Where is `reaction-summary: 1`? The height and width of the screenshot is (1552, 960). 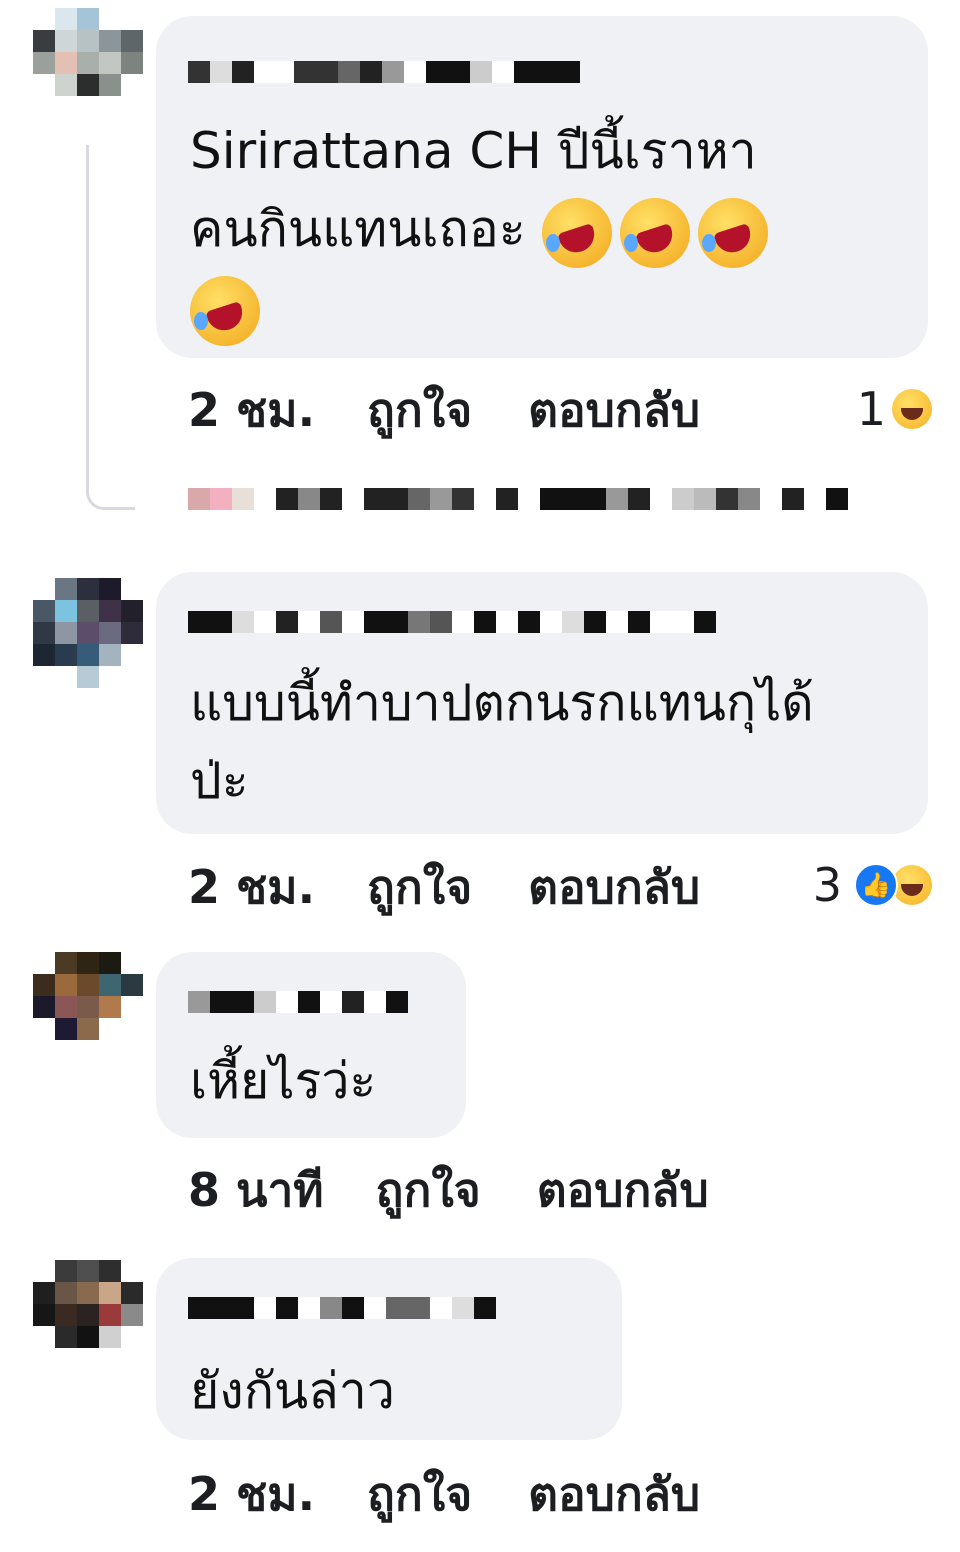
reaction-summary: 1 is located at coordinates (894, 409).